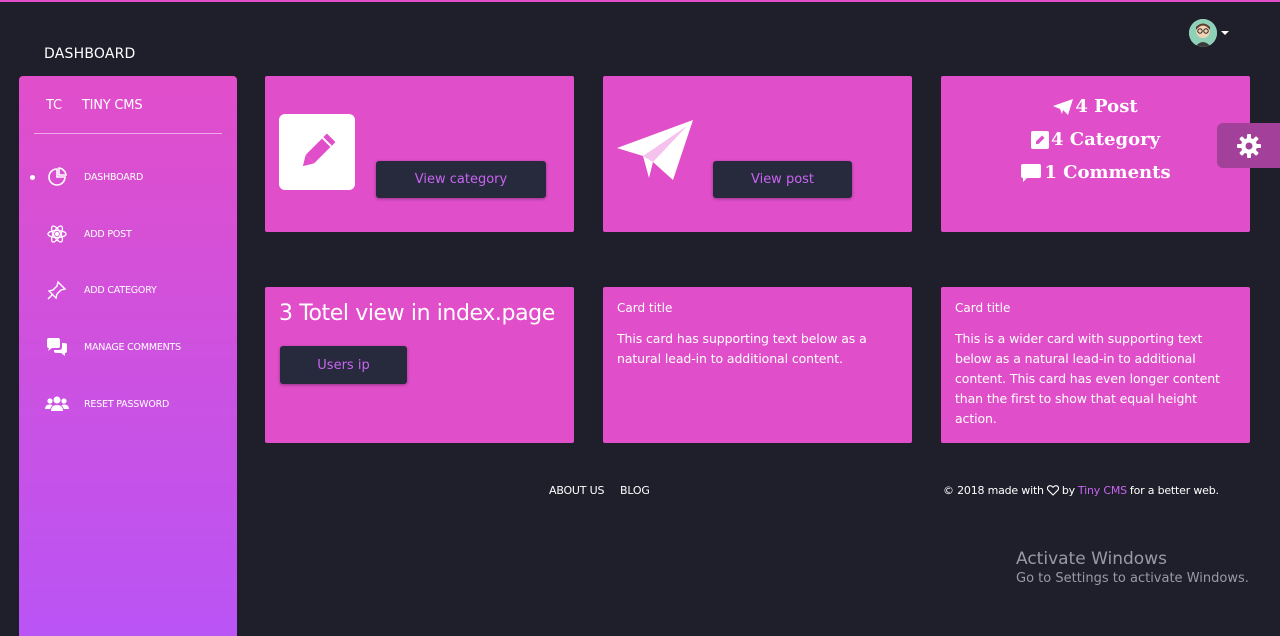 The width and height of the screenshot is (1280, 636). I want to click on stats-card: 4 Post 4 Category 1 Comments, so click(1095, 154).